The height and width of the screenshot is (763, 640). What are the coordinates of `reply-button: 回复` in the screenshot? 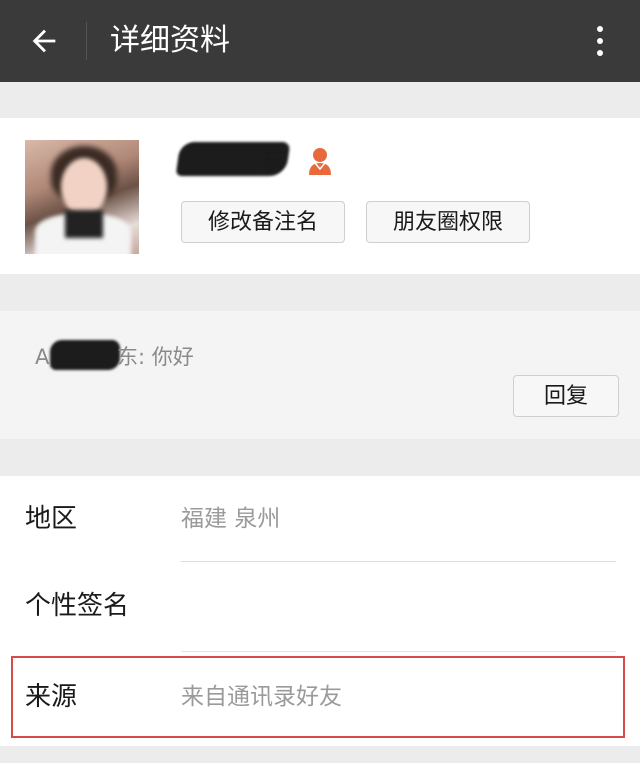 It's located at (566, 396).